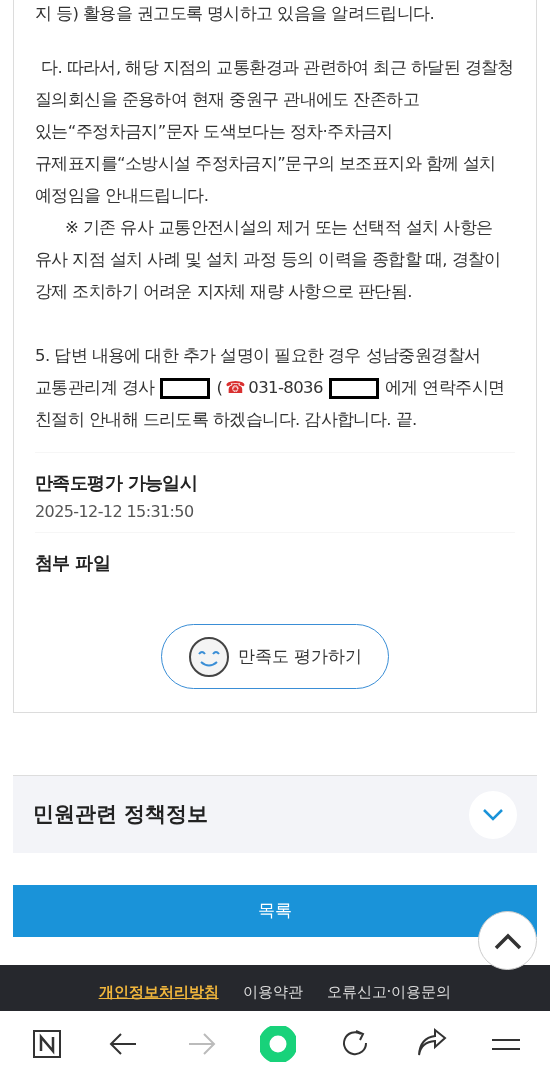 This screenshot has width=550, height=1077. What do you see at coordinates (278, 1044) in the screenshot?
I see `ring-icon` at bounding box center [278, 1044].